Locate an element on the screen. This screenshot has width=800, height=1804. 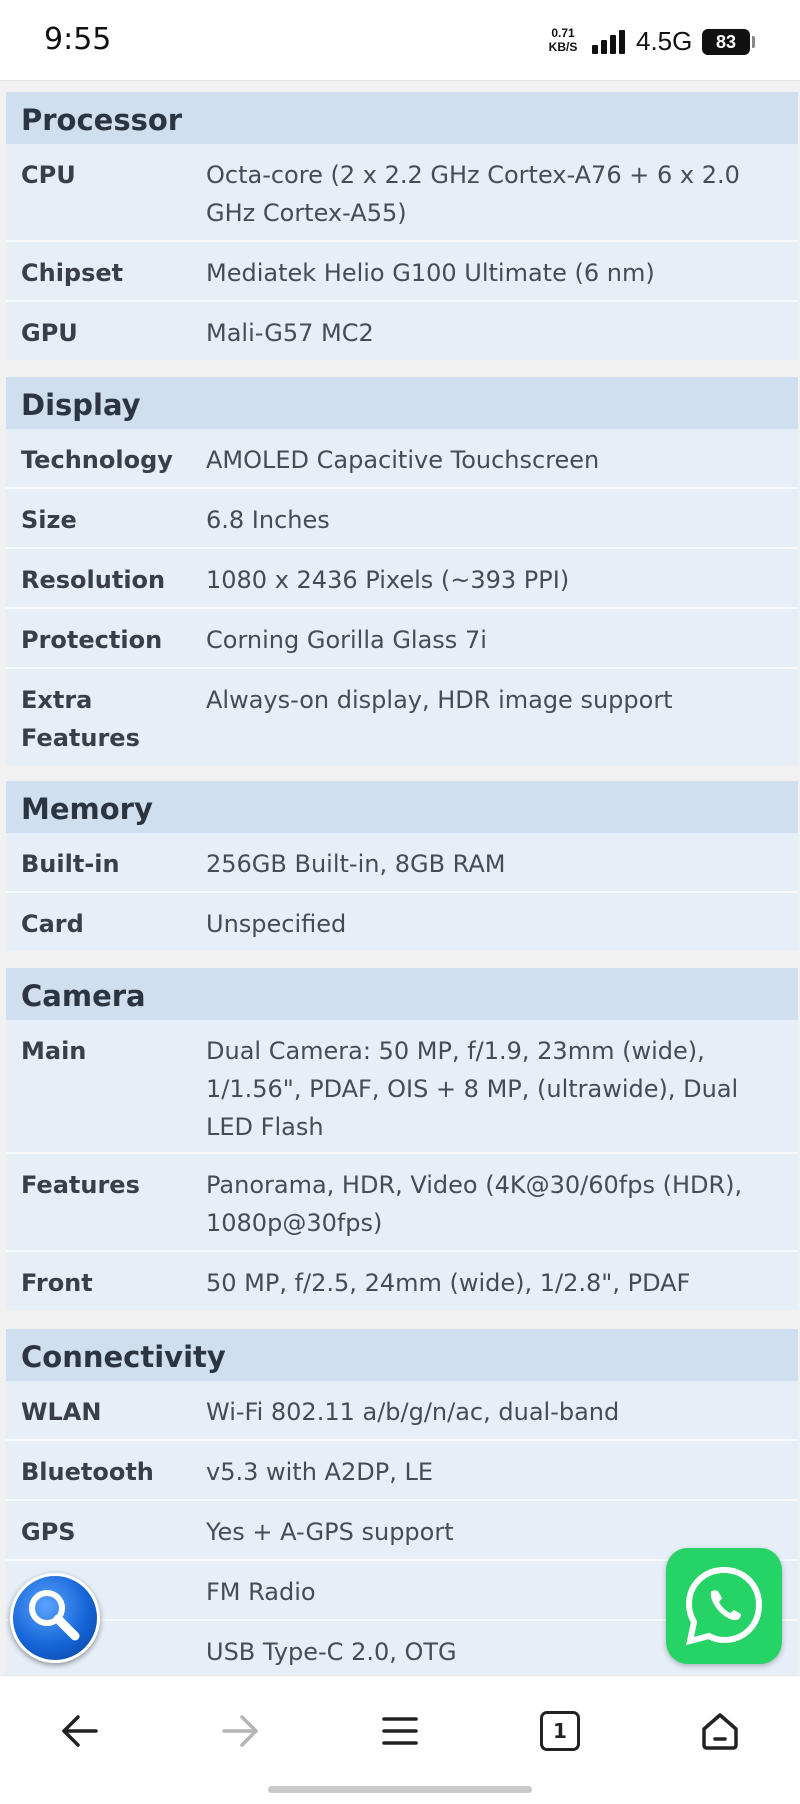
spec-label: Protection is located at coordinates (92, 640).